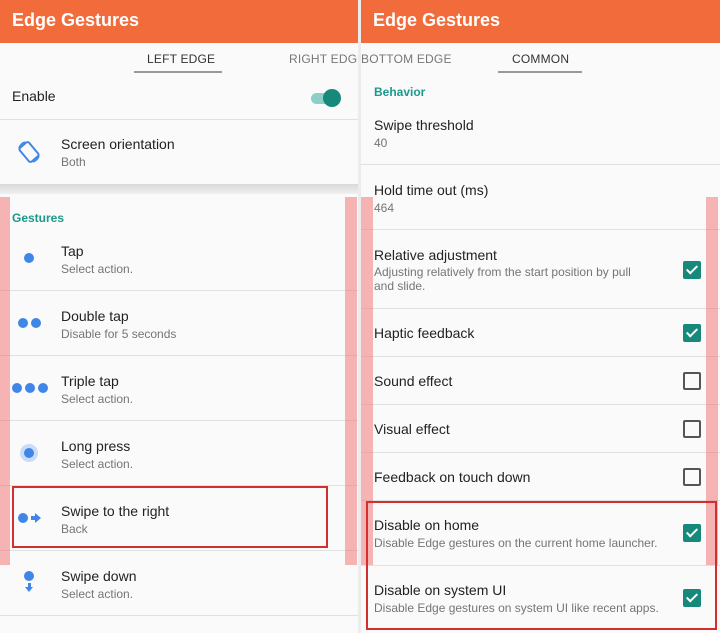 Image resolution: width=720 pixels, height=633 pixels. What do you see at coordinates (179, 388) in the screenshot?
I see `gesture-row-triple-tap: Triple tap Select action.` at bounding box center [179, 388].